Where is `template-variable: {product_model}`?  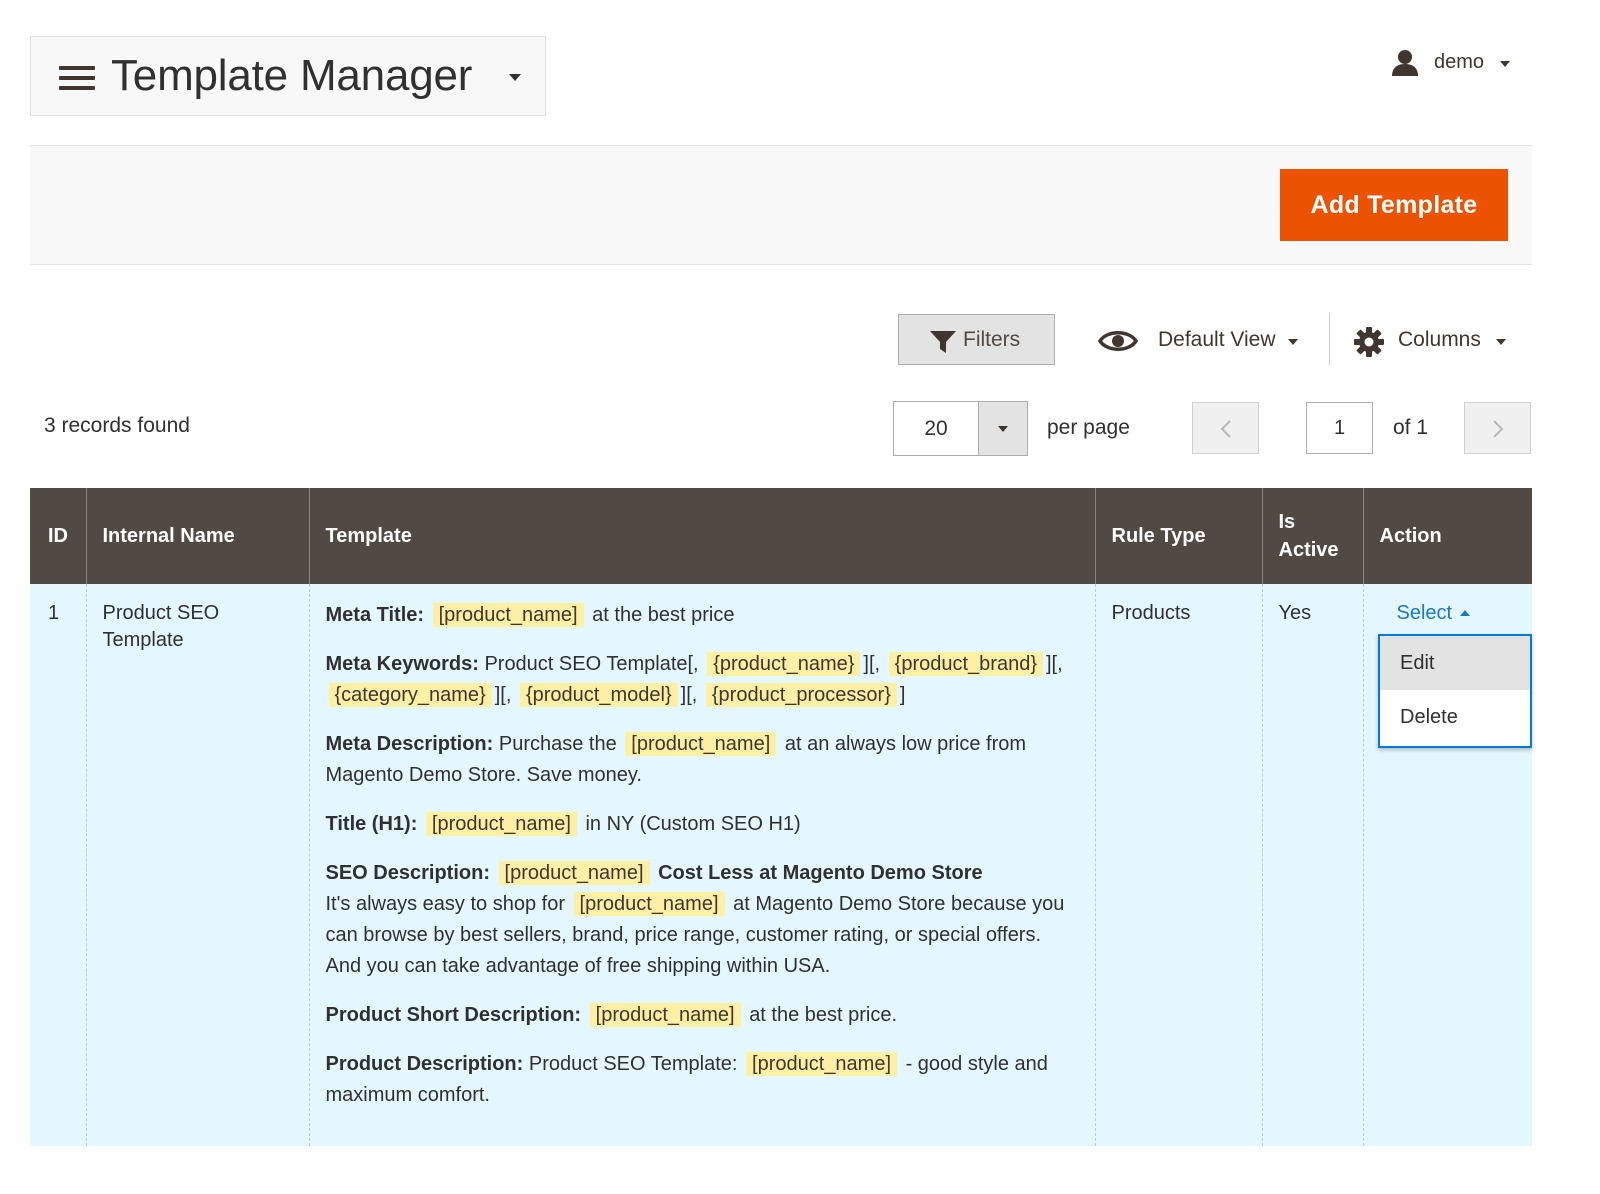
template-variable: {product_model} is located at coordinates (598, 695).